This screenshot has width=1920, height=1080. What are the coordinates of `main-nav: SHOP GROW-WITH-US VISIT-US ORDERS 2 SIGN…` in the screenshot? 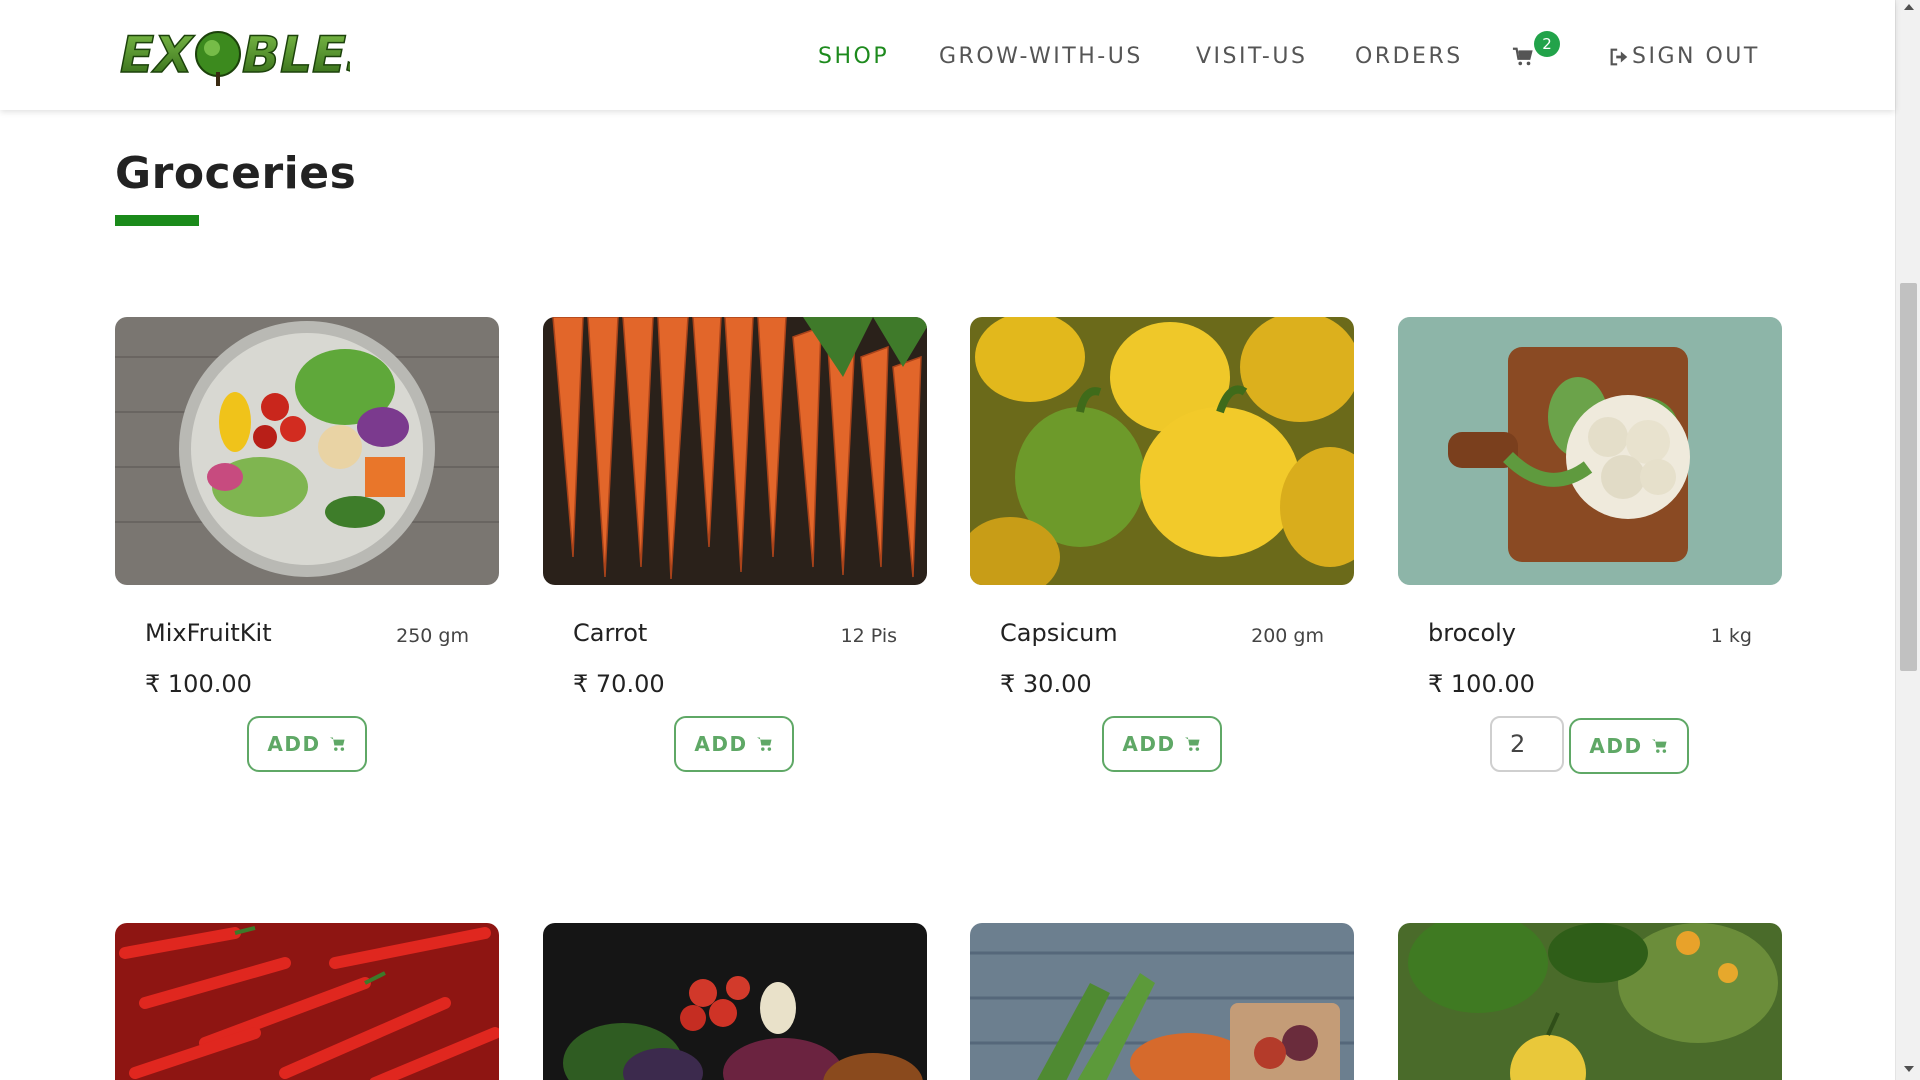 It's located at (947, 55).